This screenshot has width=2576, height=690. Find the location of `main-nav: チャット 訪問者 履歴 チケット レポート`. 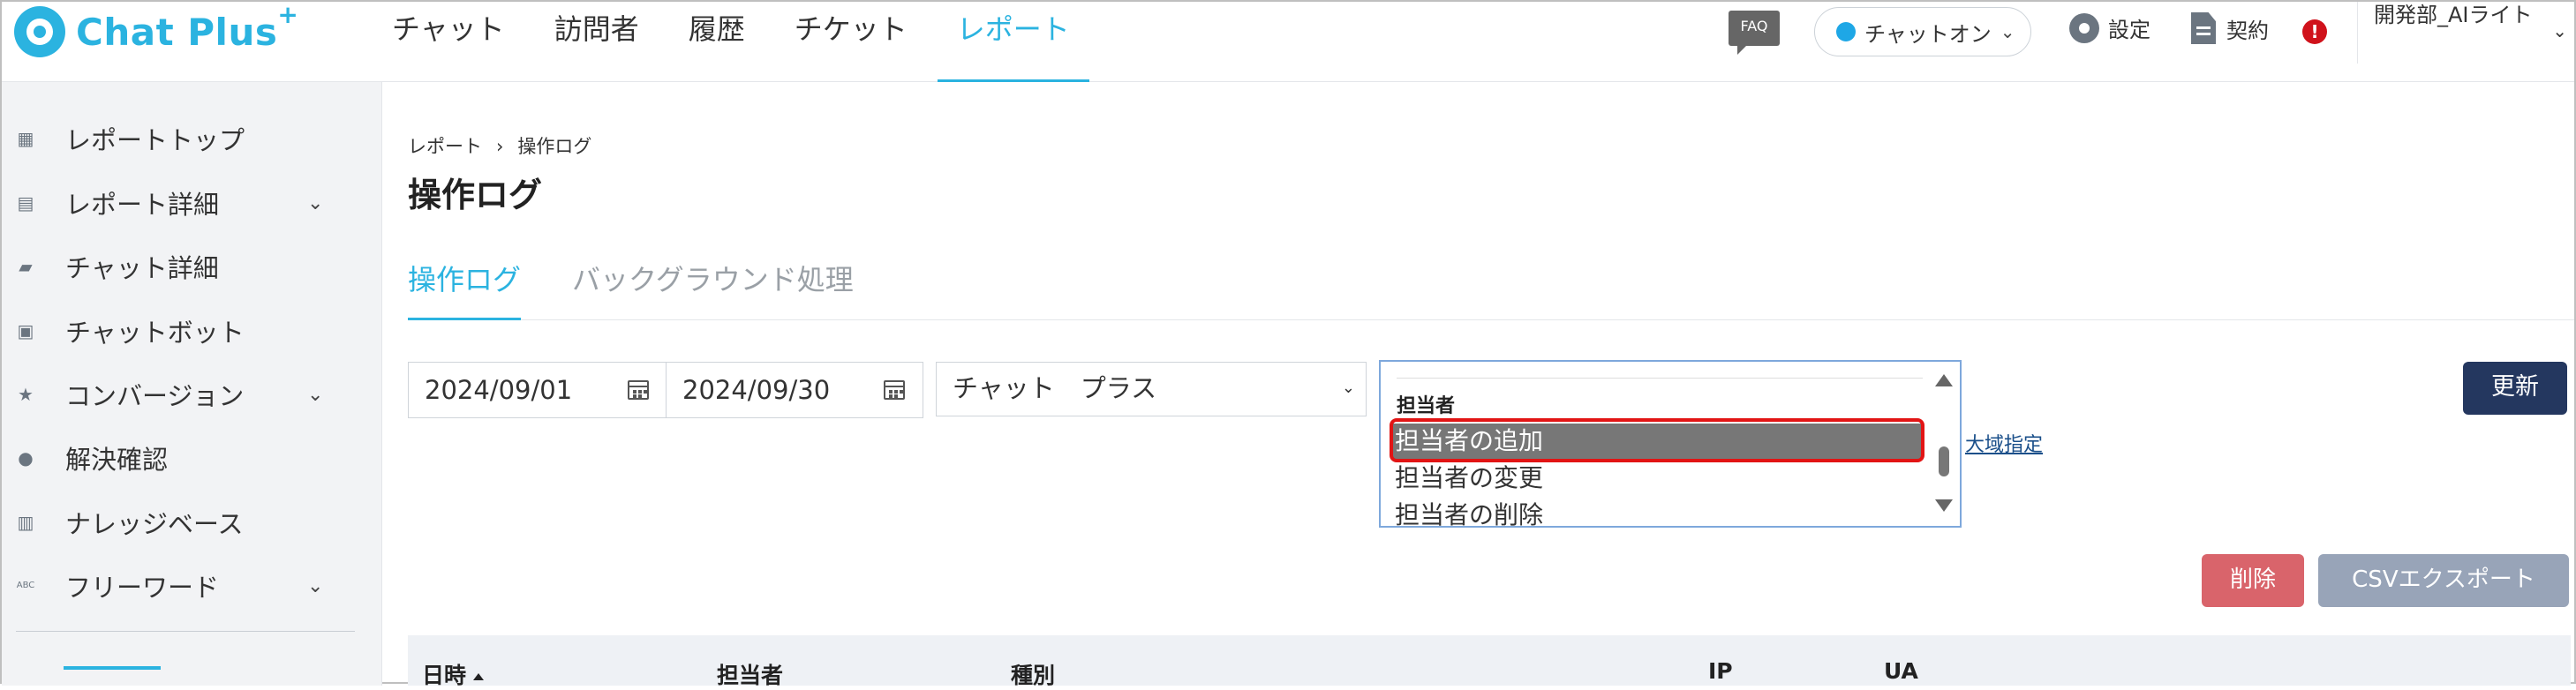

main-nav: チャット 訪問者 履歴 チケット レポート is located at coordinates (737, 42).